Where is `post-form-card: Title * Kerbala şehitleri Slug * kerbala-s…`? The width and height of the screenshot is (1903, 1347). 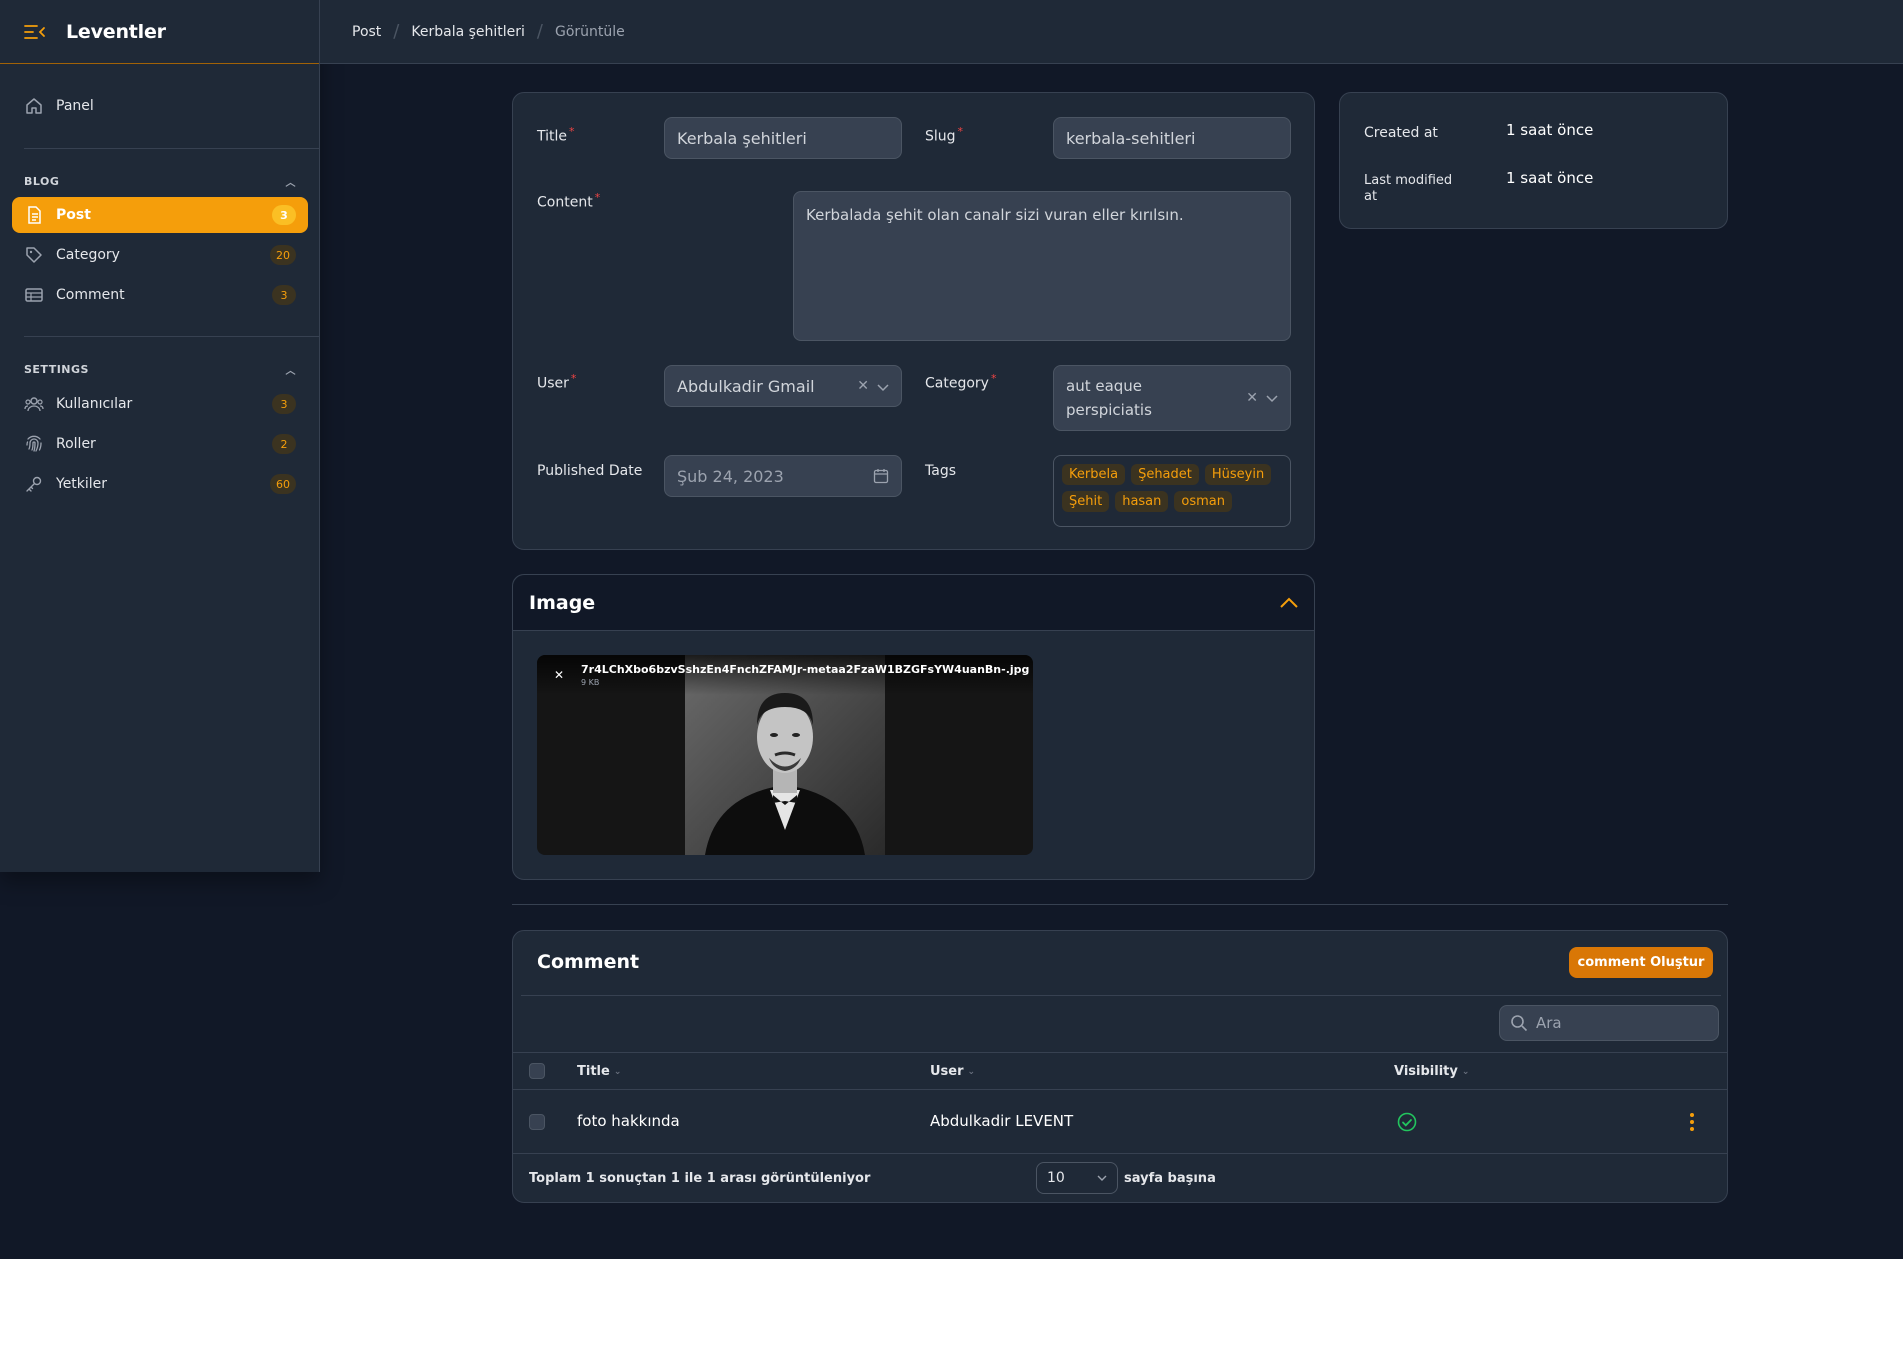 post-form-card: Title * Kerbala şehitleri Slug * kerbala-s… is located at coordinates (913, 321).